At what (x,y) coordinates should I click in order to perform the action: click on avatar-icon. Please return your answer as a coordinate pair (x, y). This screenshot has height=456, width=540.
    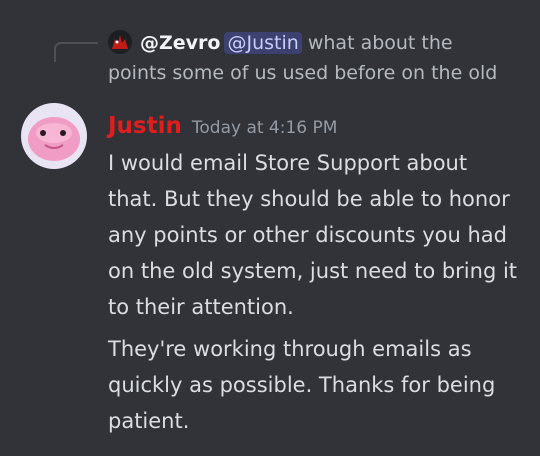
    Looking at the image, I should click on (54, 136).